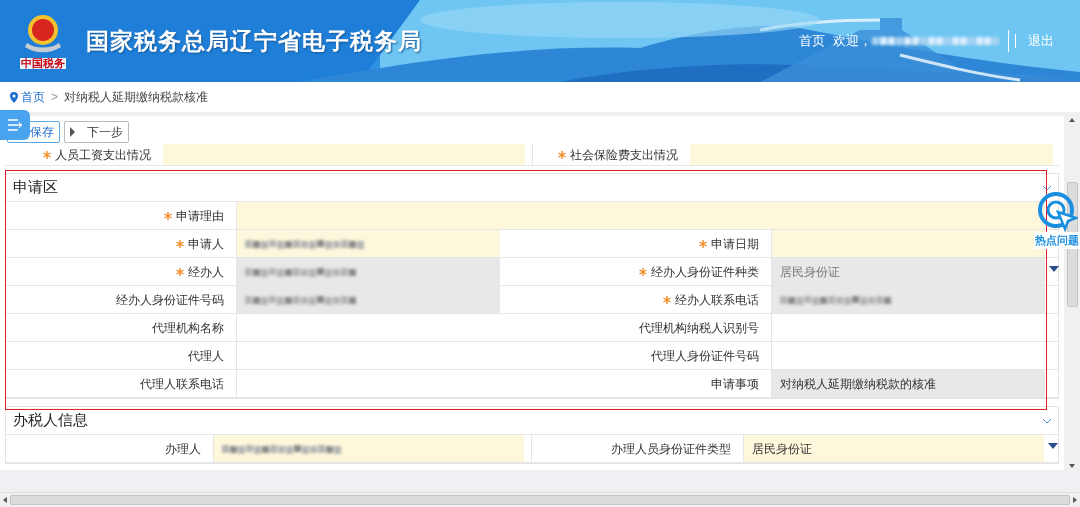  What do you see at coordinates (1053, 446) in the screenshot?
I see `dropdown-caret-icon` at bounding box center [1053, 446].